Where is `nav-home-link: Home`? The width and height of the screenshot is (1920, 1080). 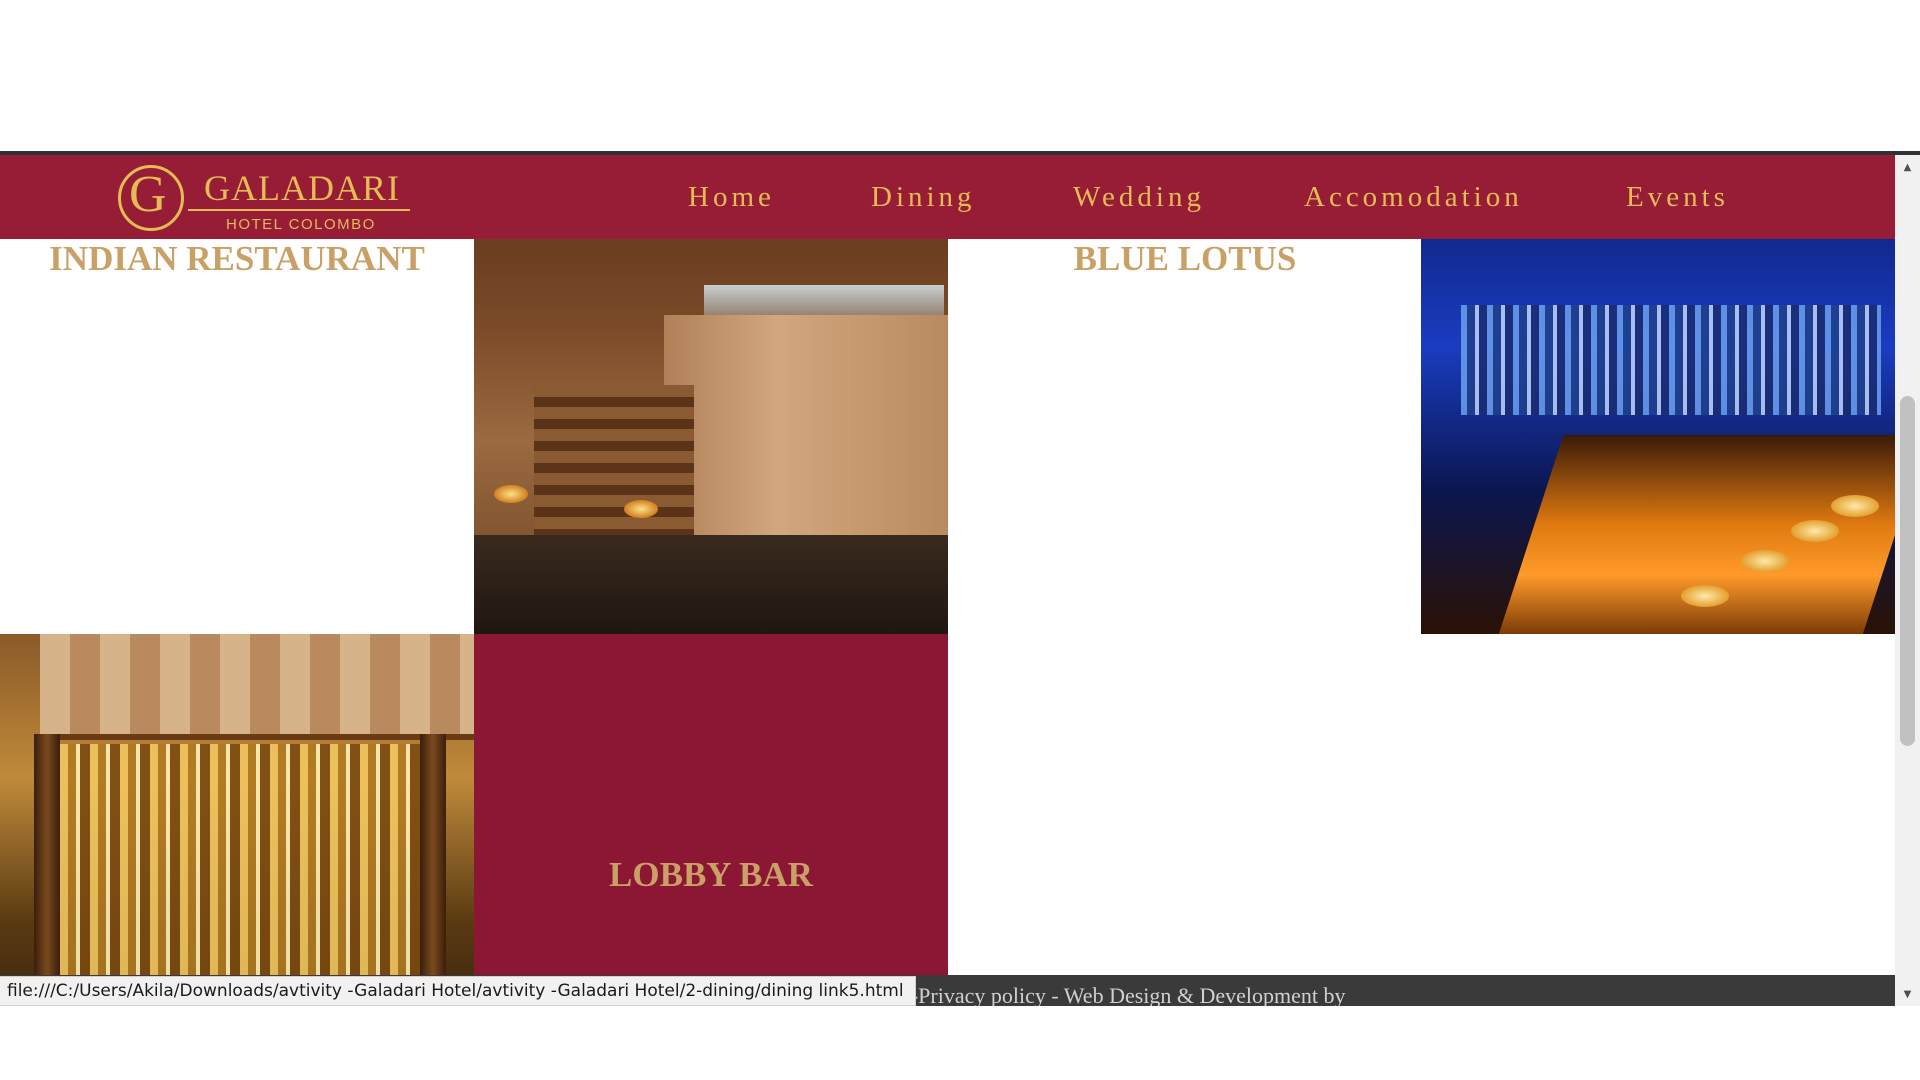 nav-home-link: Home is located at coordinates (731, 197).